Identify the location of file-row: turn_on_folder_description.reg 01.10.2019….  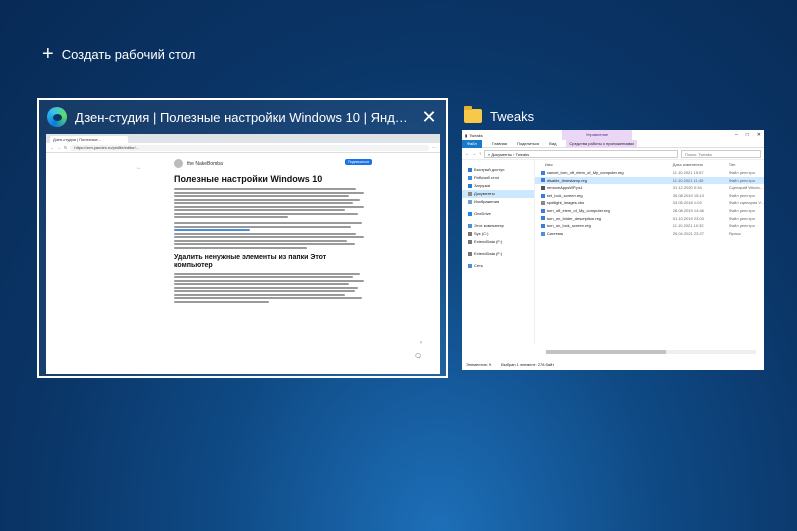
(649, 219).